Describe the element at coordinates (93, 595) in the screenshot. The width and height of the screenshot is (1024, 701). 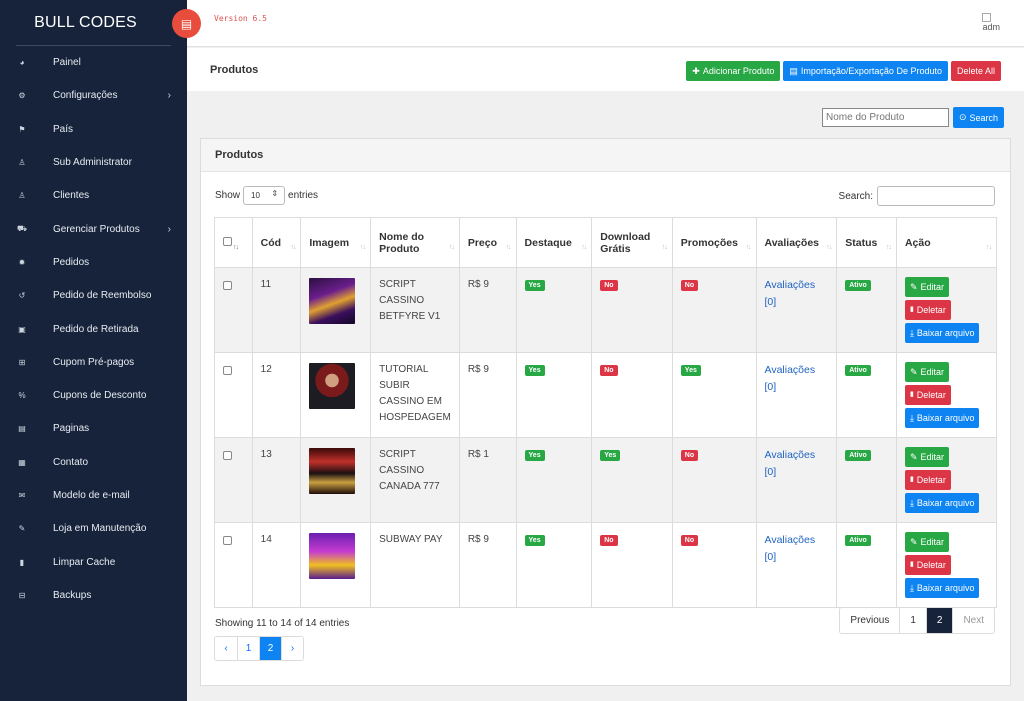
I see `sidebar-item: ⊟ Backups` at that location.